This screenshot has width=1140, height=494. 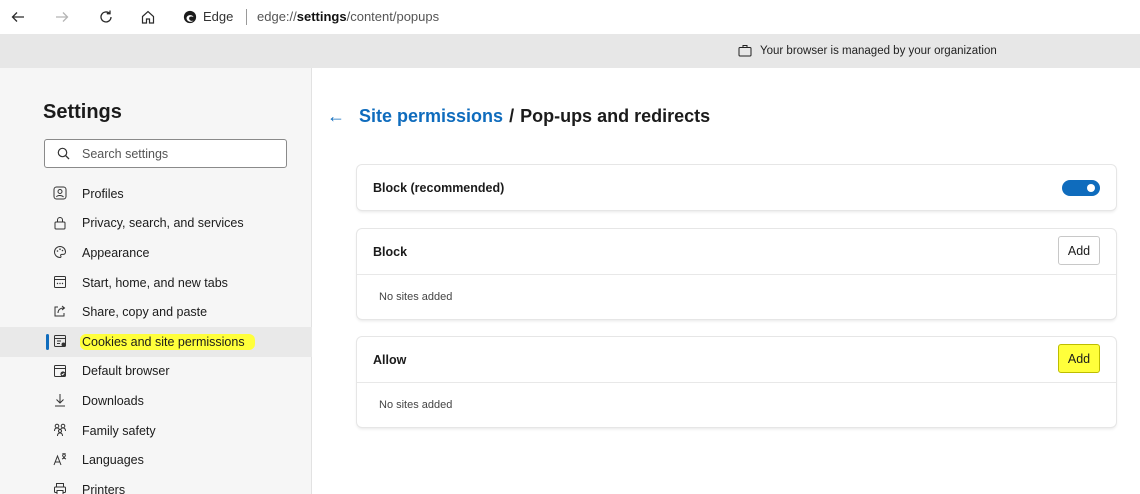 What do you see at coordinates (60, 311) in the screenshot?
I see `share-icon` at bounding box center [60, 311].